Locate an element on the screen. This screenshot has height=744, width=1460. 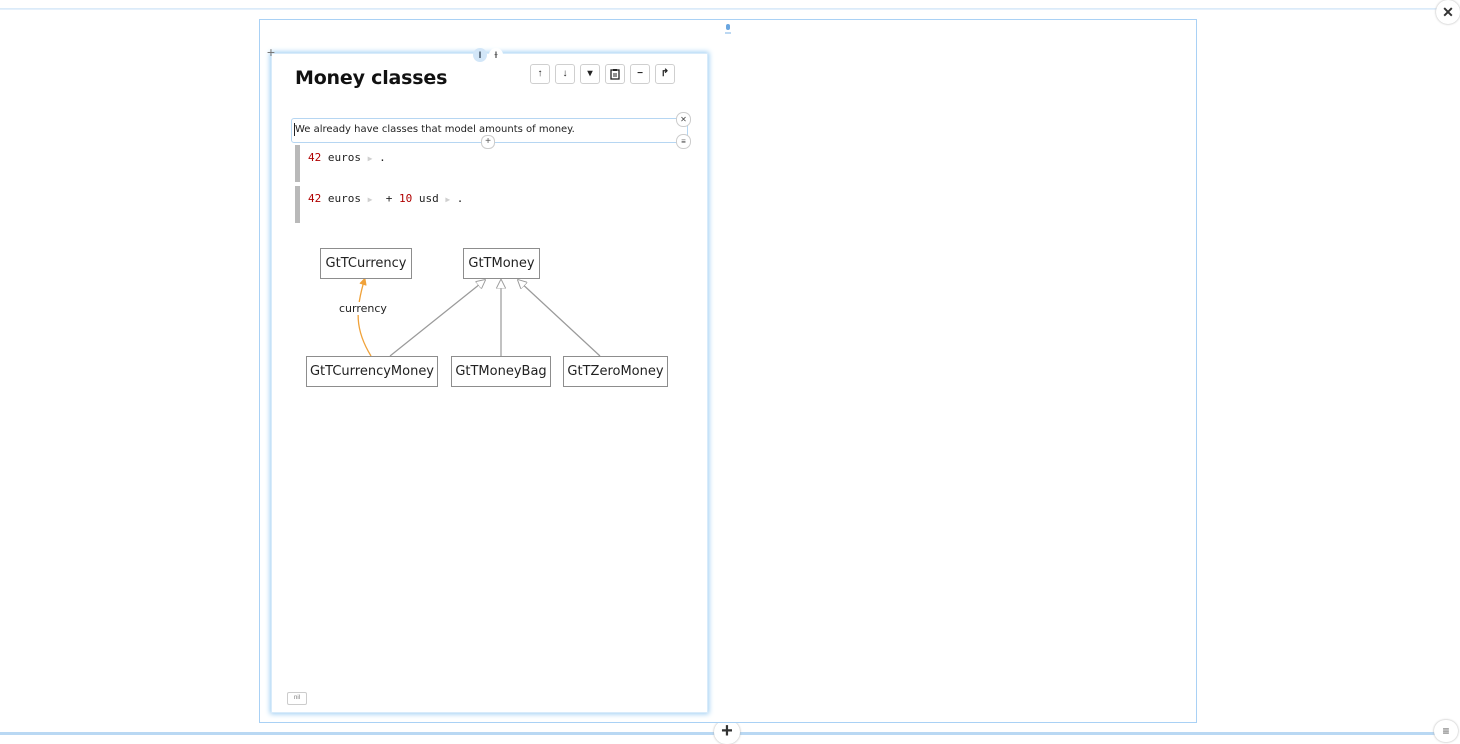
world-top-border is located at coordinates (723, 9).